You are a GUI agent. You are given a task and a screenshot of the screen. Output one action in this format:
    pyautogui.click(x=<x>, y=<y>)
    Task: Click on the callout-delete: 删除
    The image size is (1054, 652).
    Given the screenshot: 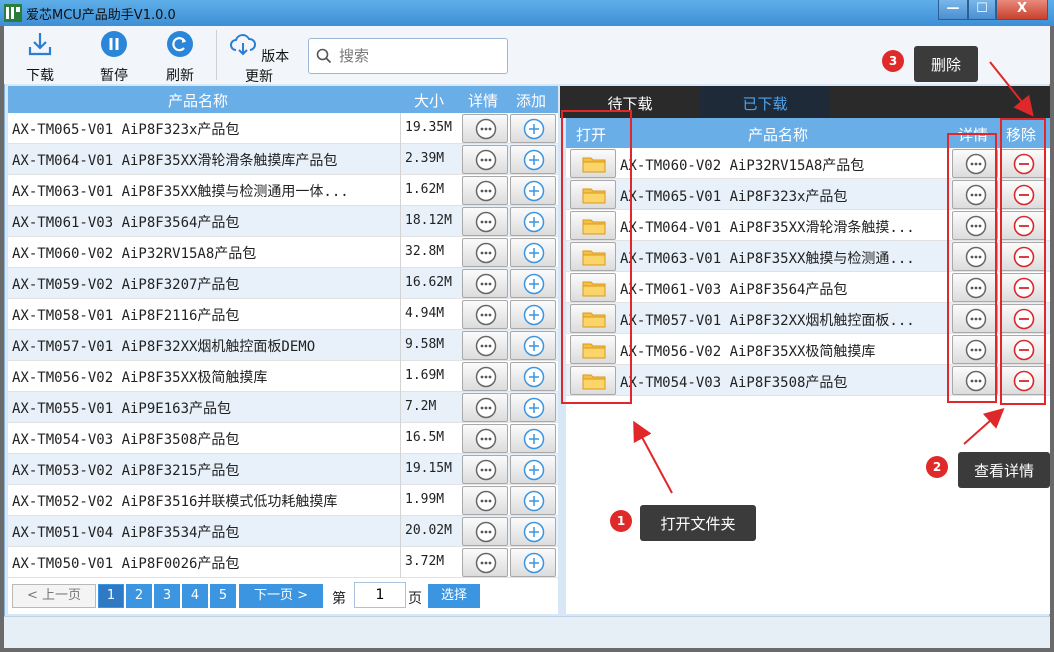 What is the action you would take?
    pyautogui.click(x=946, y=64)
    